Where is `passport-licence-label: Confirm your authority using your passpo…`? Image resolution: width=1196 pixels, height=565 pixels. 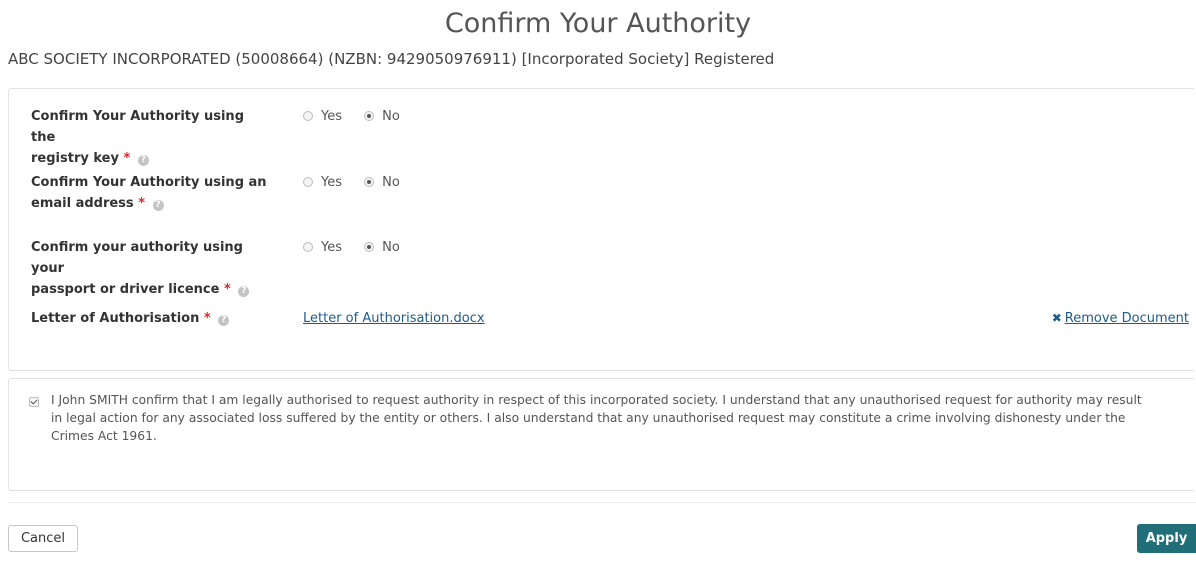
passport-licence-label: Confirm your authority using your passpo… is located at coordinates (151, 268).